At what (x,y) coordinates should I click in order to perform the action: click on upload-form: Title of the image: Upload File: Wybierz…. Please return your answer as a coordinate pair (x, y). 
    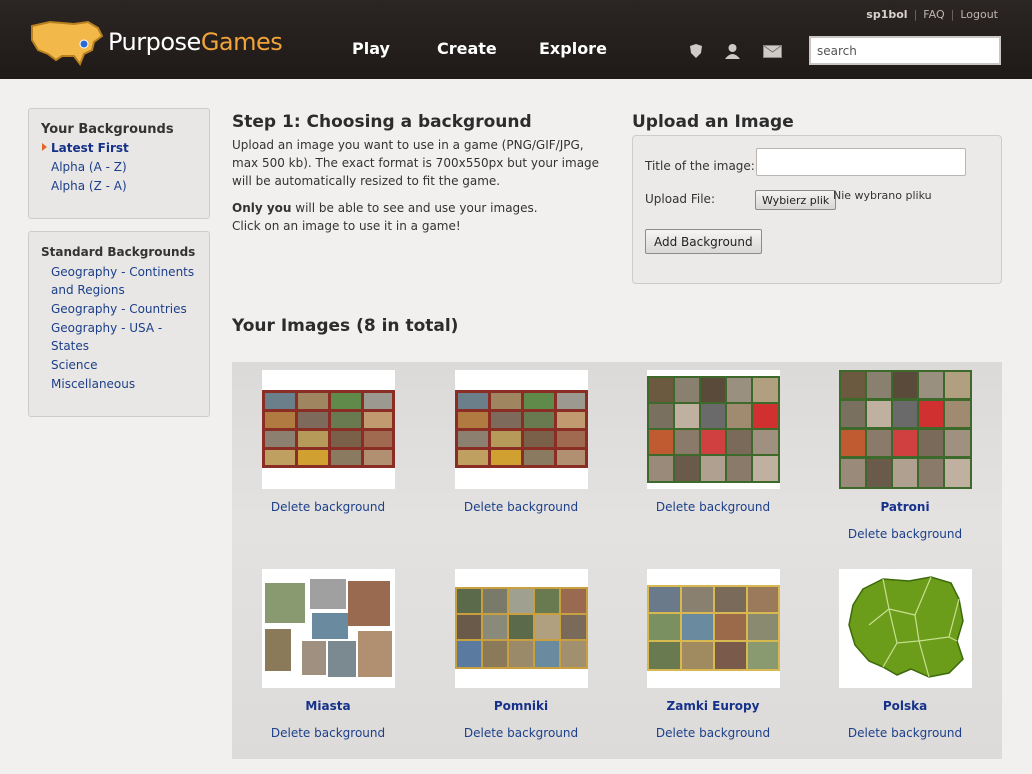
    Looking at the image, I should click on (817, 209).